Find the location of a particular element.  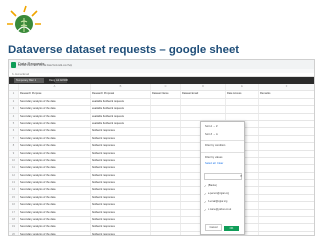

row-number: 3 is located at coordinates (14, 109).